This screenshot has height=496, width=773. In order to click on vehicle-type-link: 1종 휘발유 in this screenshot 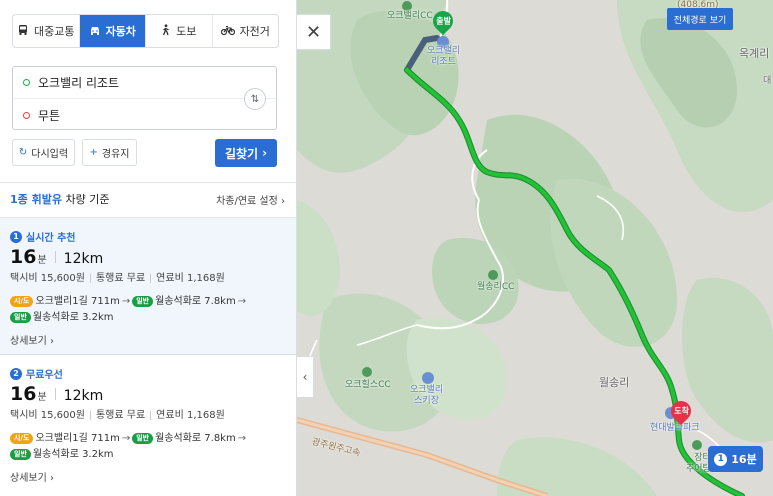, I will do `click(36, 199)`.